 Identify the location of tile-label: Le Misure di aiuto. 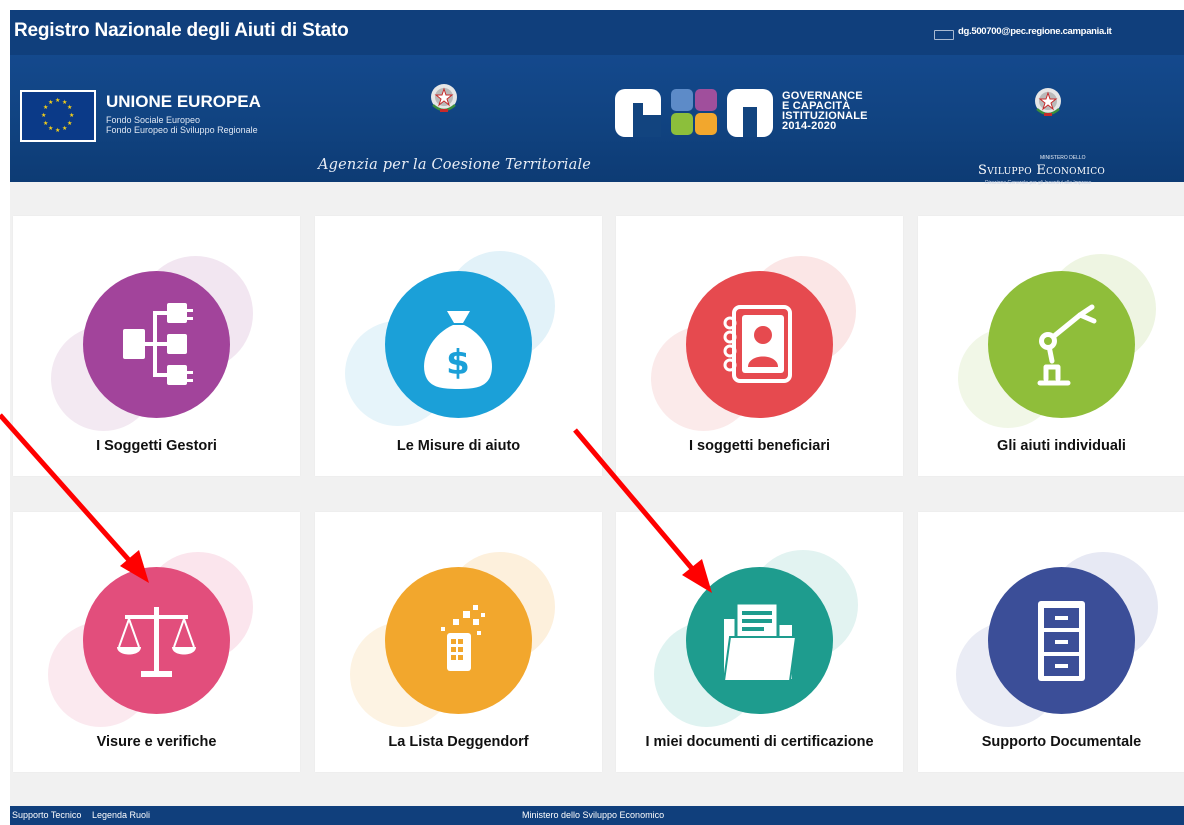
(458, 446).